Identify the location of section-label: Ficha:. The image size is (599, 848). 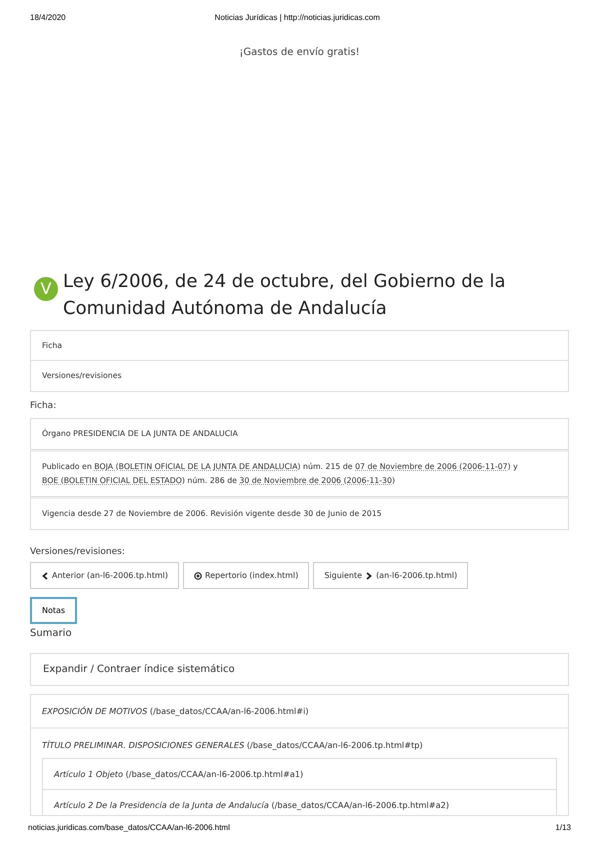
(44, 406).